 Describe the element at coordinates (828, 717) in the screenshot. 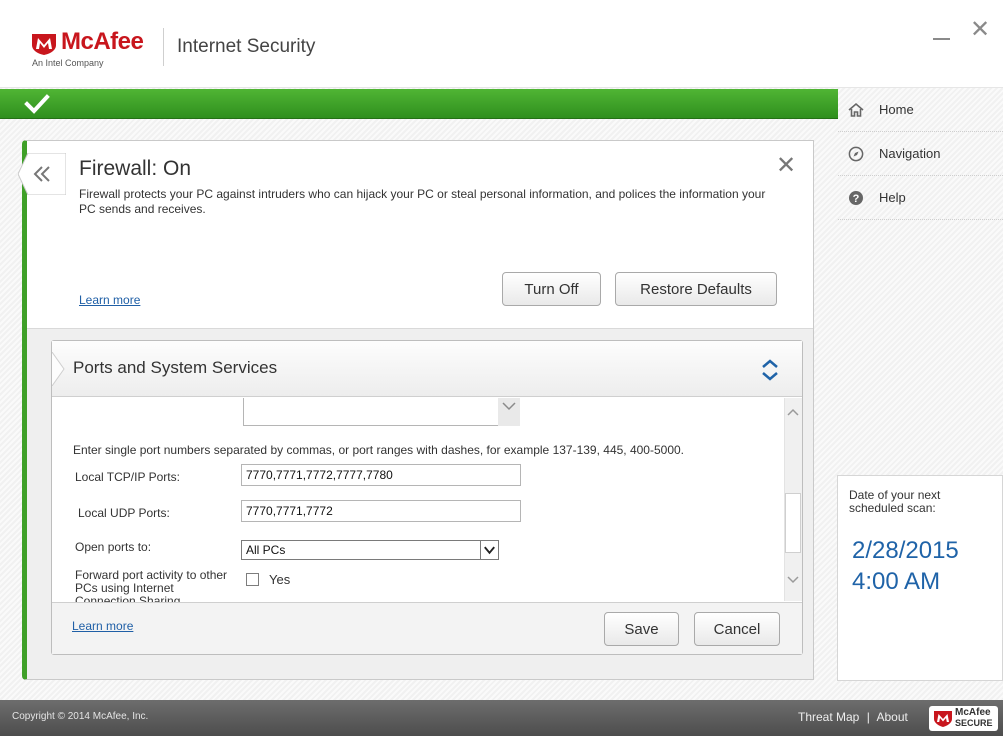

I see `threat-map-link: Threat Map` at that location.